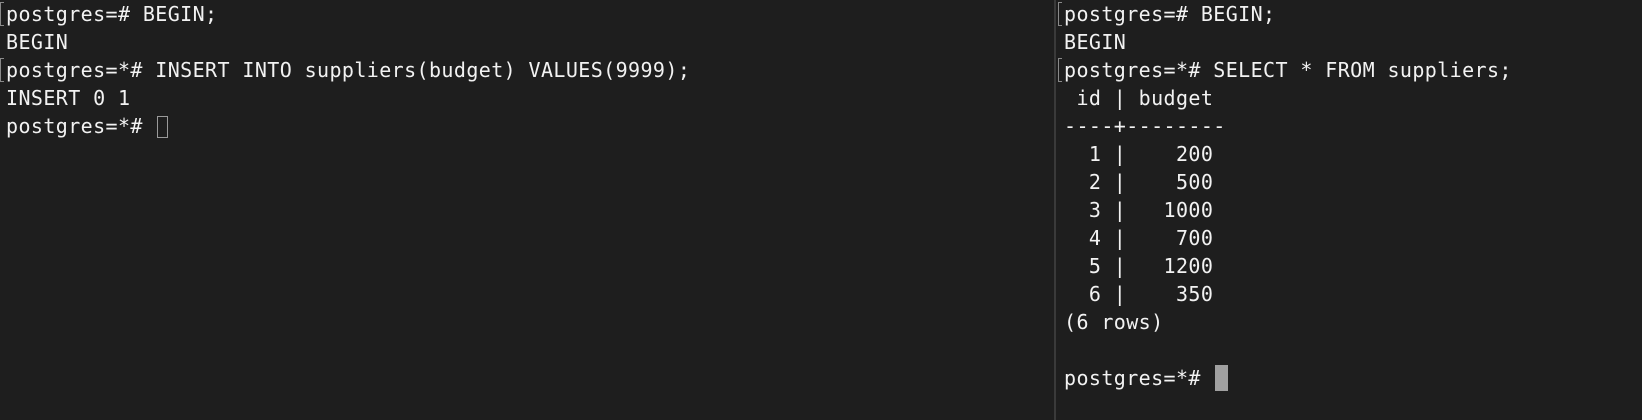 The image size is (1642, 420). I want to click on table-row: 4 | 700, so click(1139, 238).